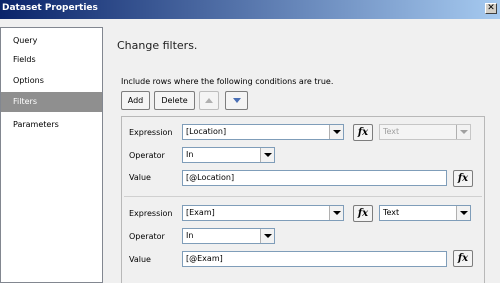 The height and width of the screenshot is (283, 500). I want to click on window-title: Dataset Properties, so click(50, 8).